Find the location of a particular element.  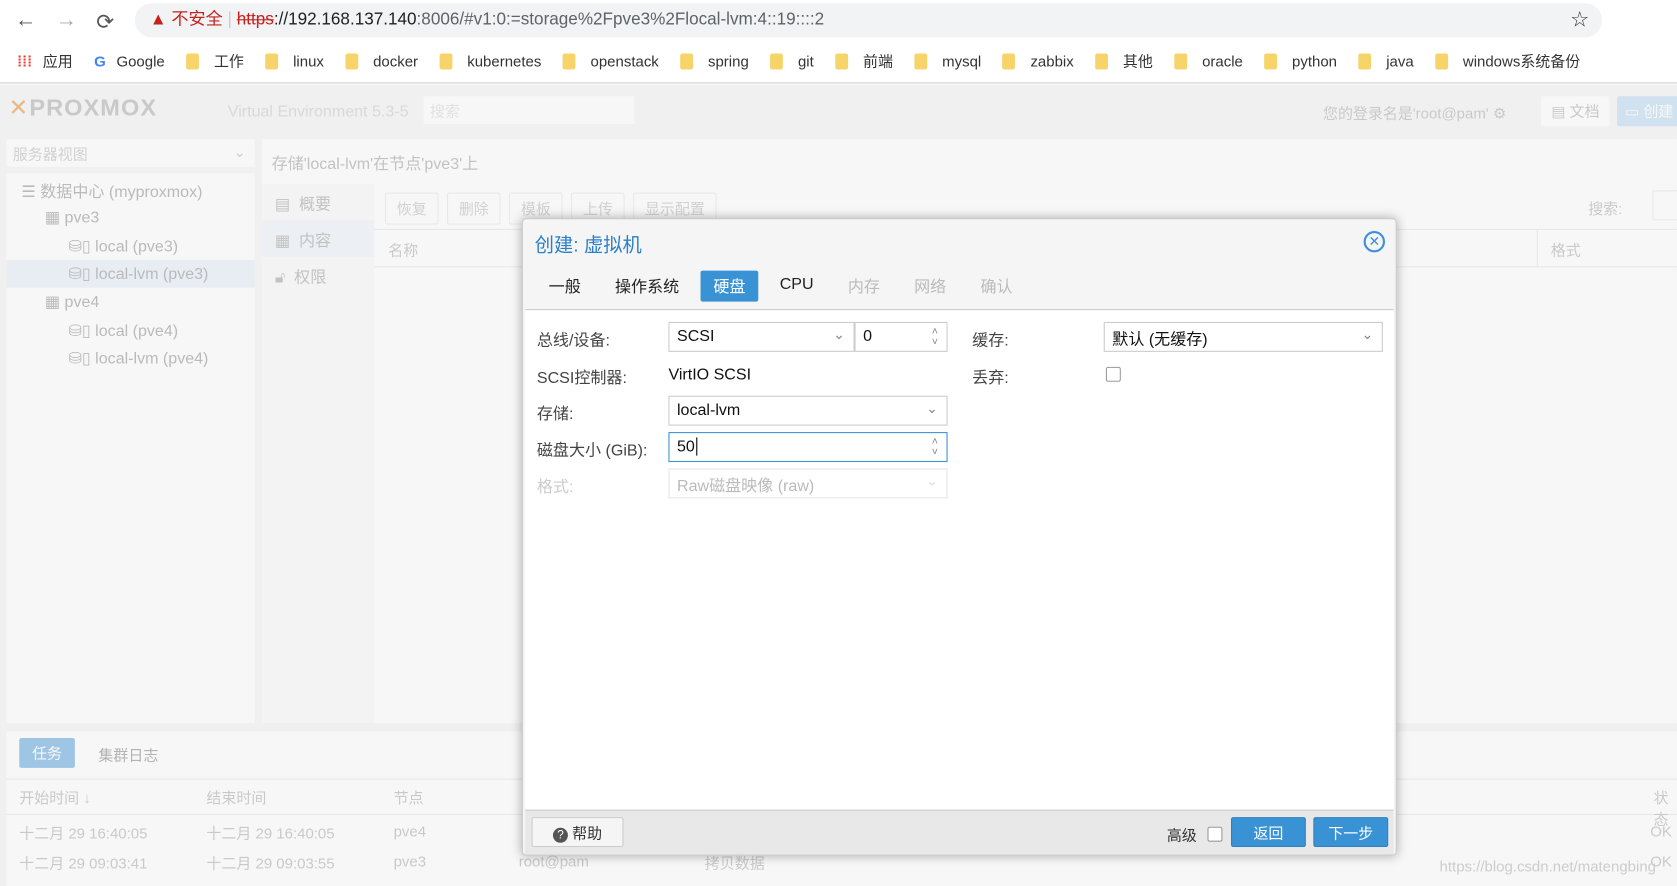

wizard-tab: 网络 is located at coordinates (930, 286).